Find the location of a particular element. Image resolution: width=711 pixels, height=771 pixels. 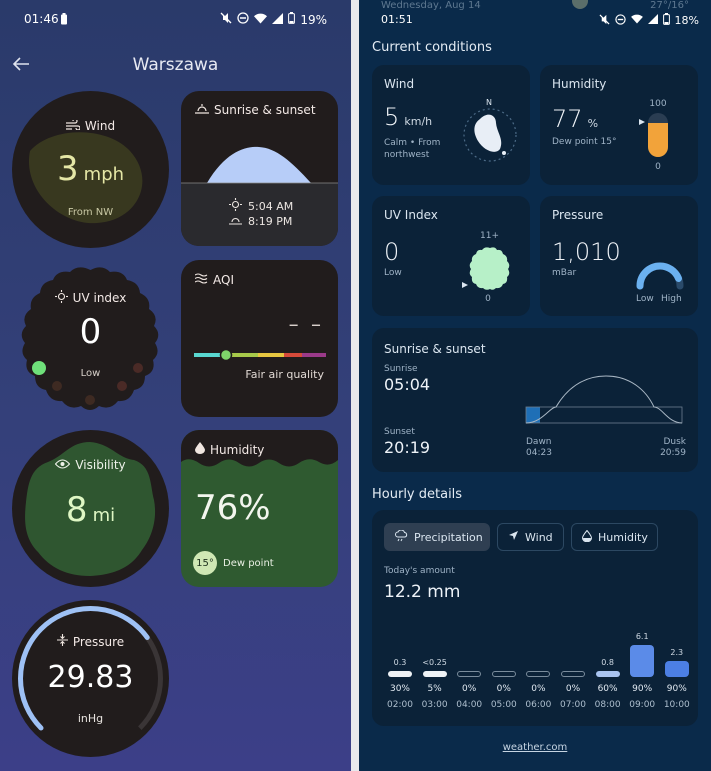

weather-icon-peek is located at coordinates (580, 4).